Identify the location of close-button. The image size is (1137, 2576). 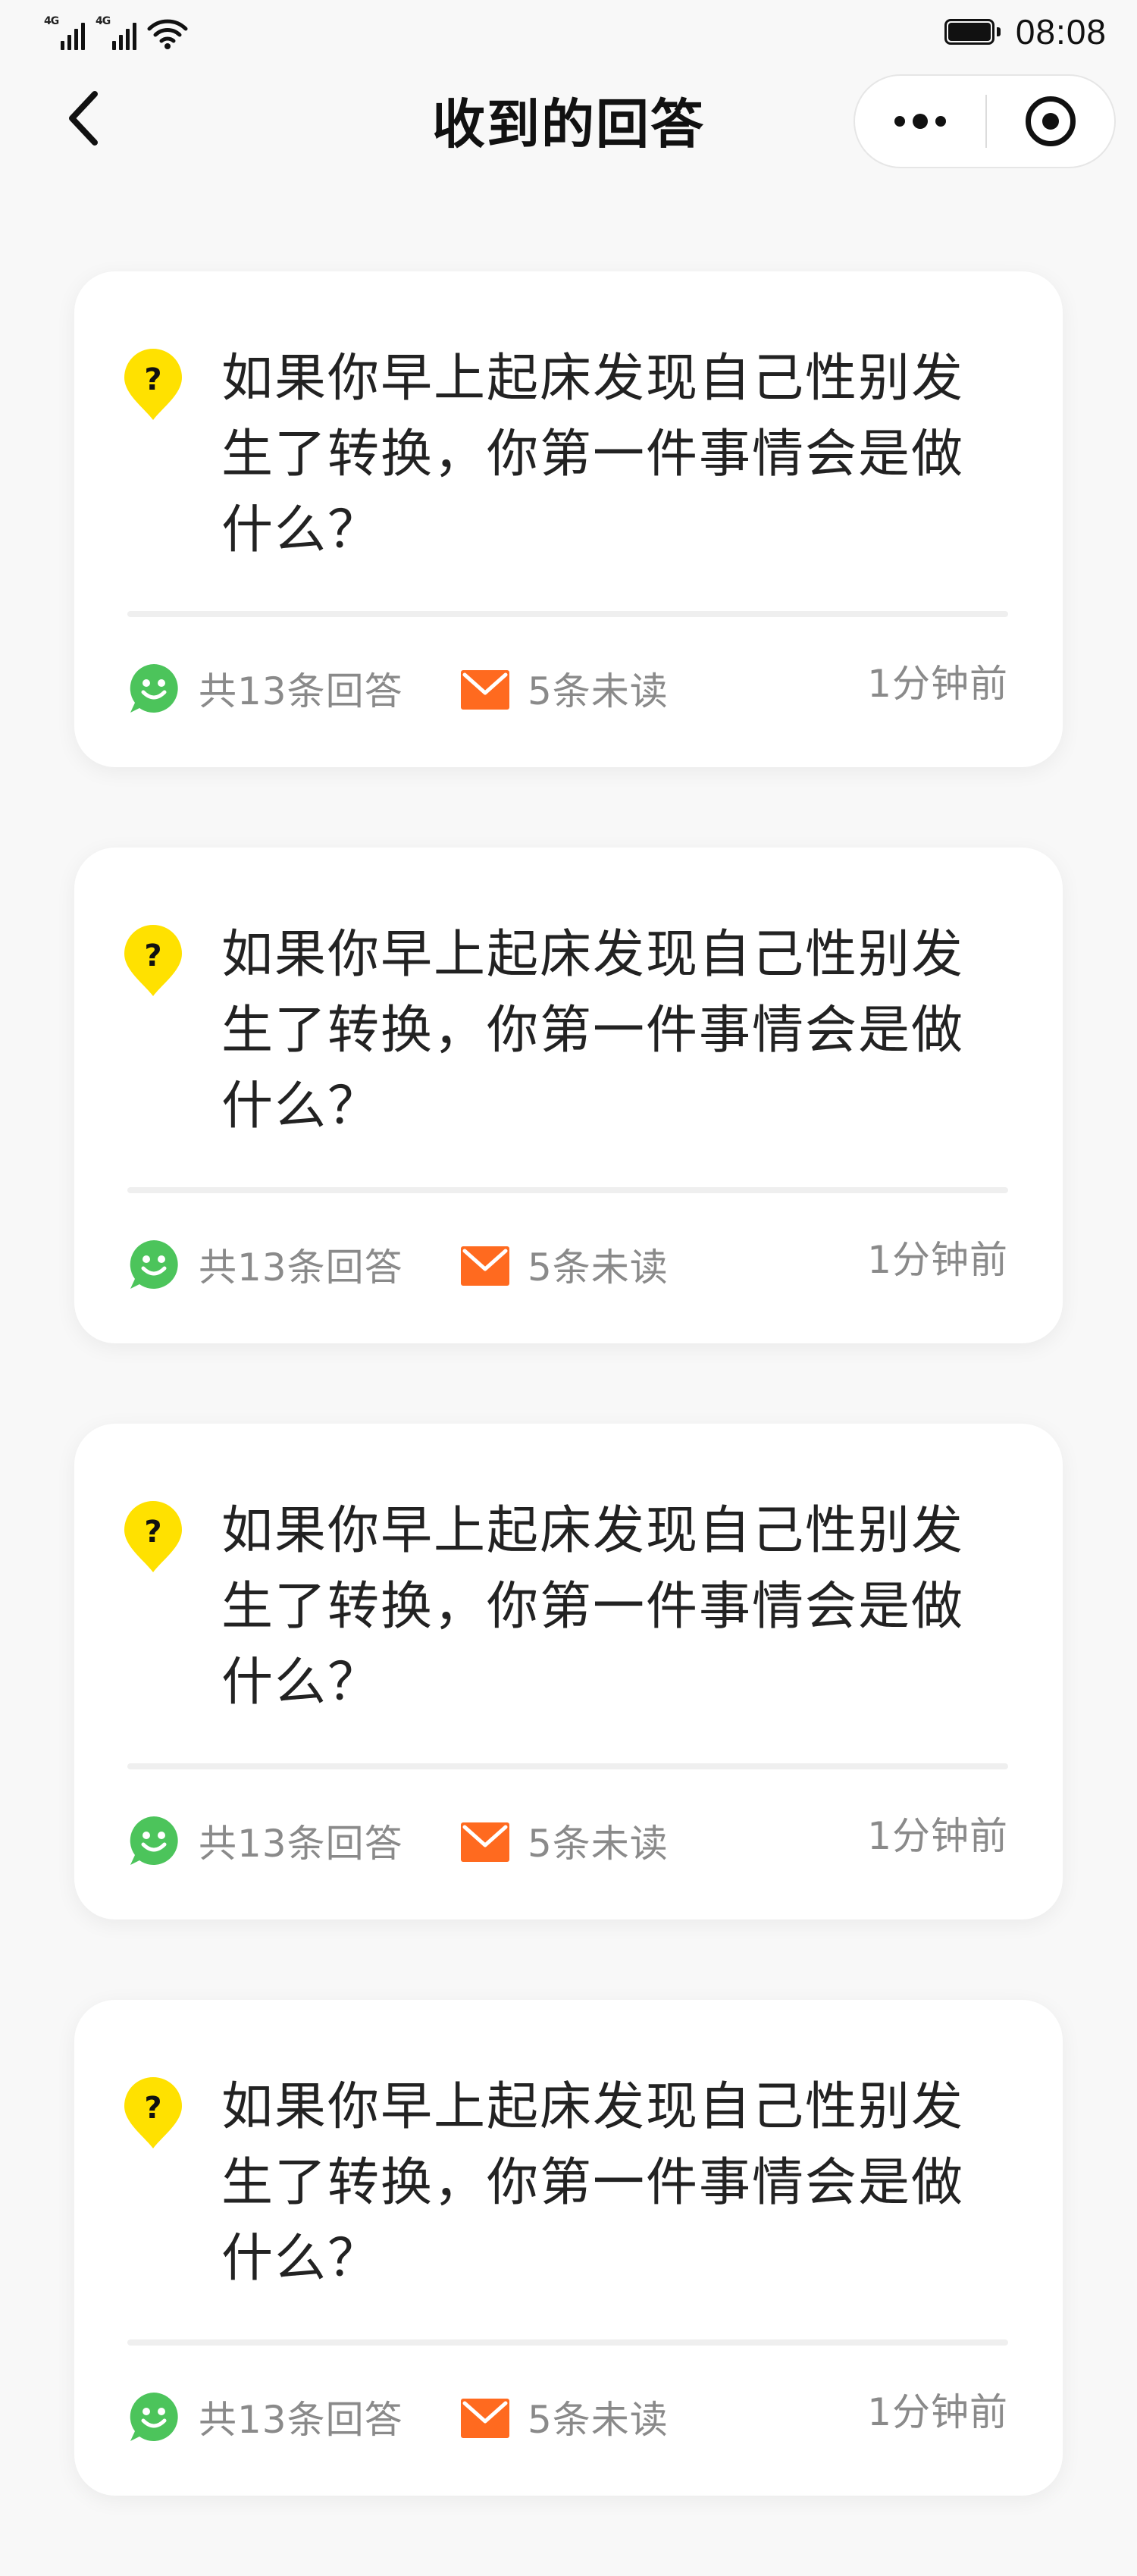
(1050, 121).